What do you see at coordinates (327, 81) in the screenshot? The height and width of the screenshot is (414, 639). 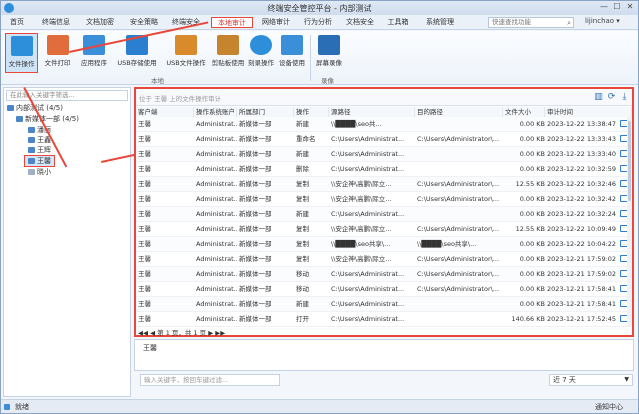 I see `group-label-record: 录像` at bounding box center [327, 81].